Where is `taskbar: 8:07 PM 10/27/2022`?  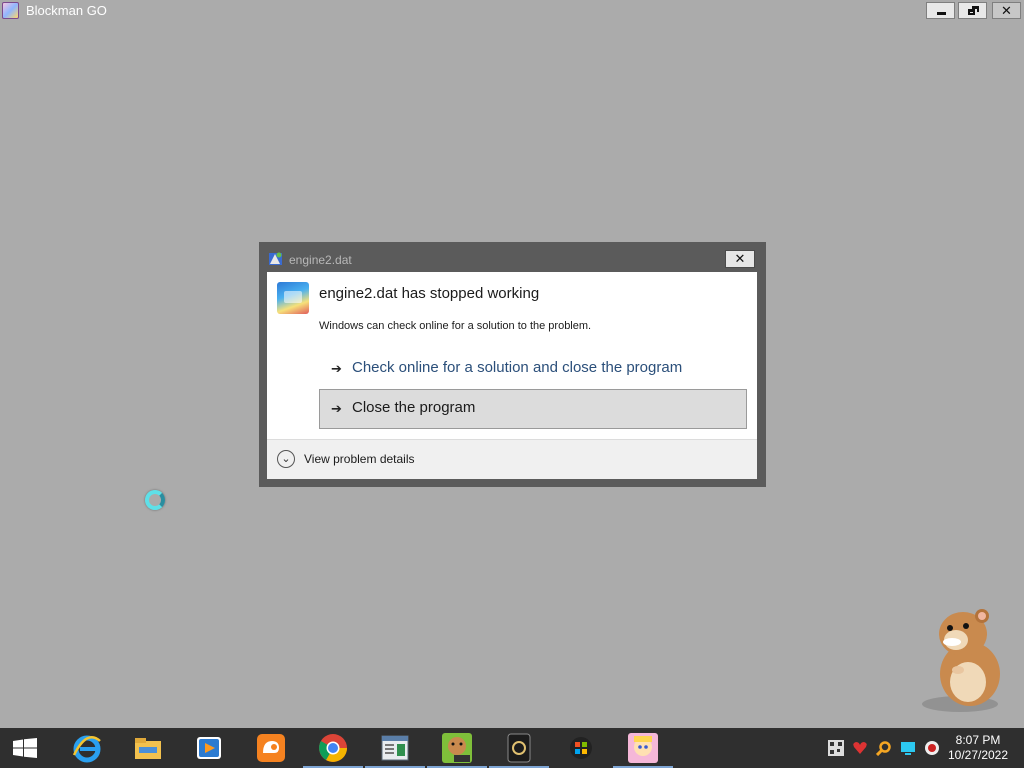 taskbar: 8:07 PM 10/27/2022 is located at coordinates (512, 748).